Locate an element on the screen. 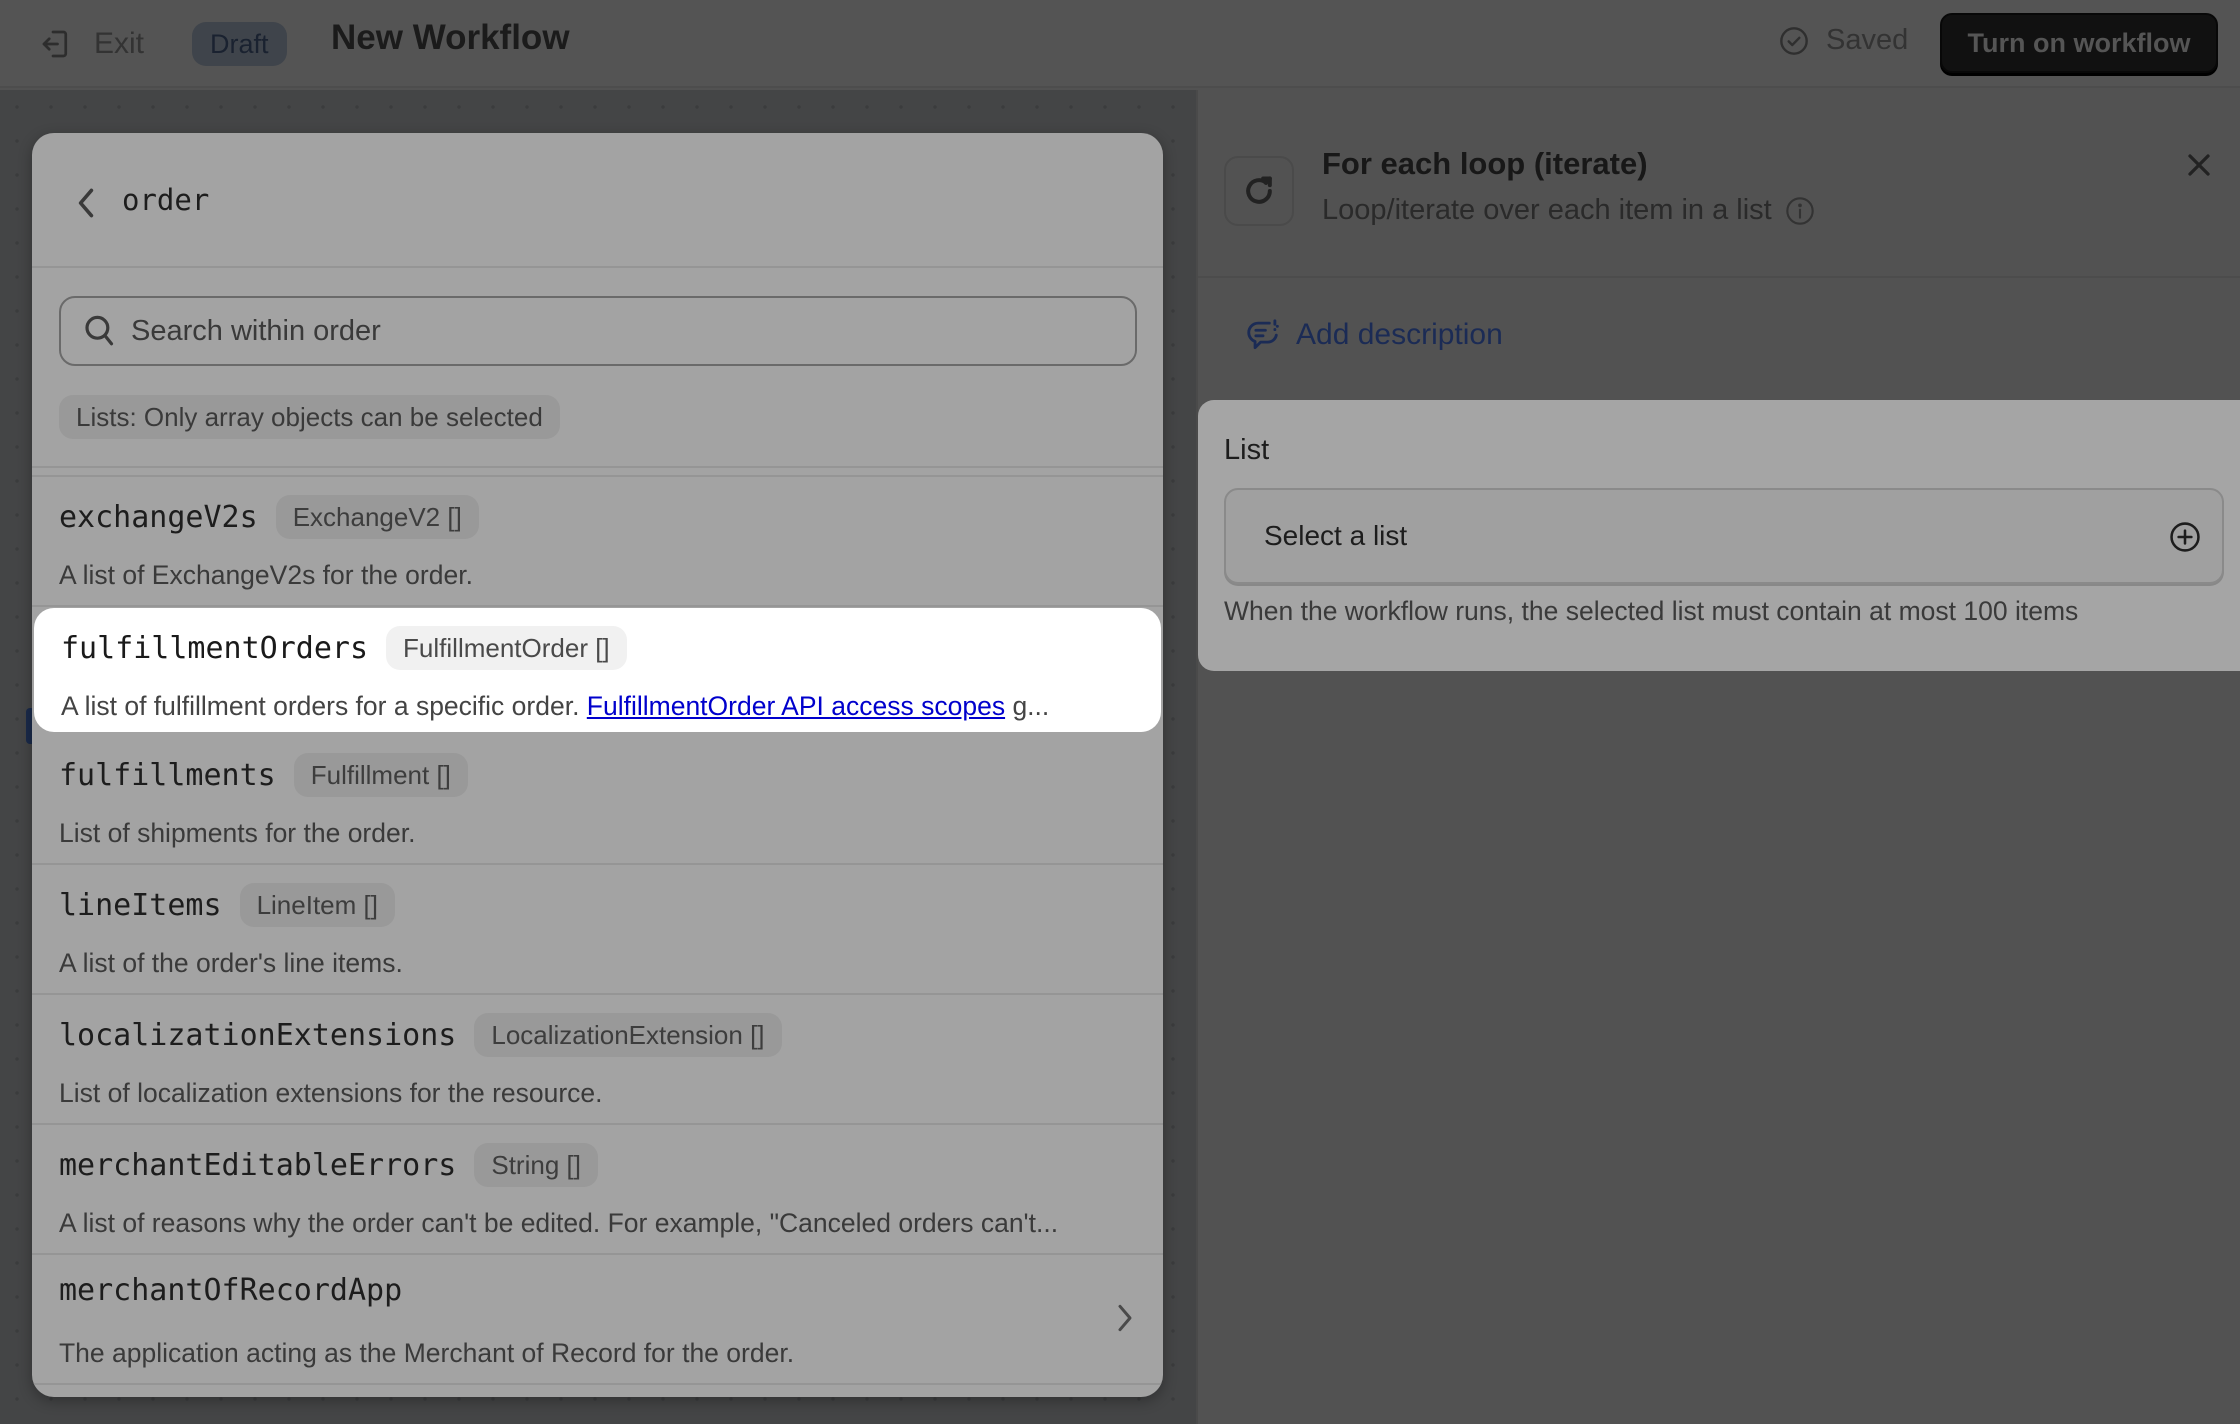 This screenshot has width=2240, height=1424. search-field is located at coordinates (598, 331).